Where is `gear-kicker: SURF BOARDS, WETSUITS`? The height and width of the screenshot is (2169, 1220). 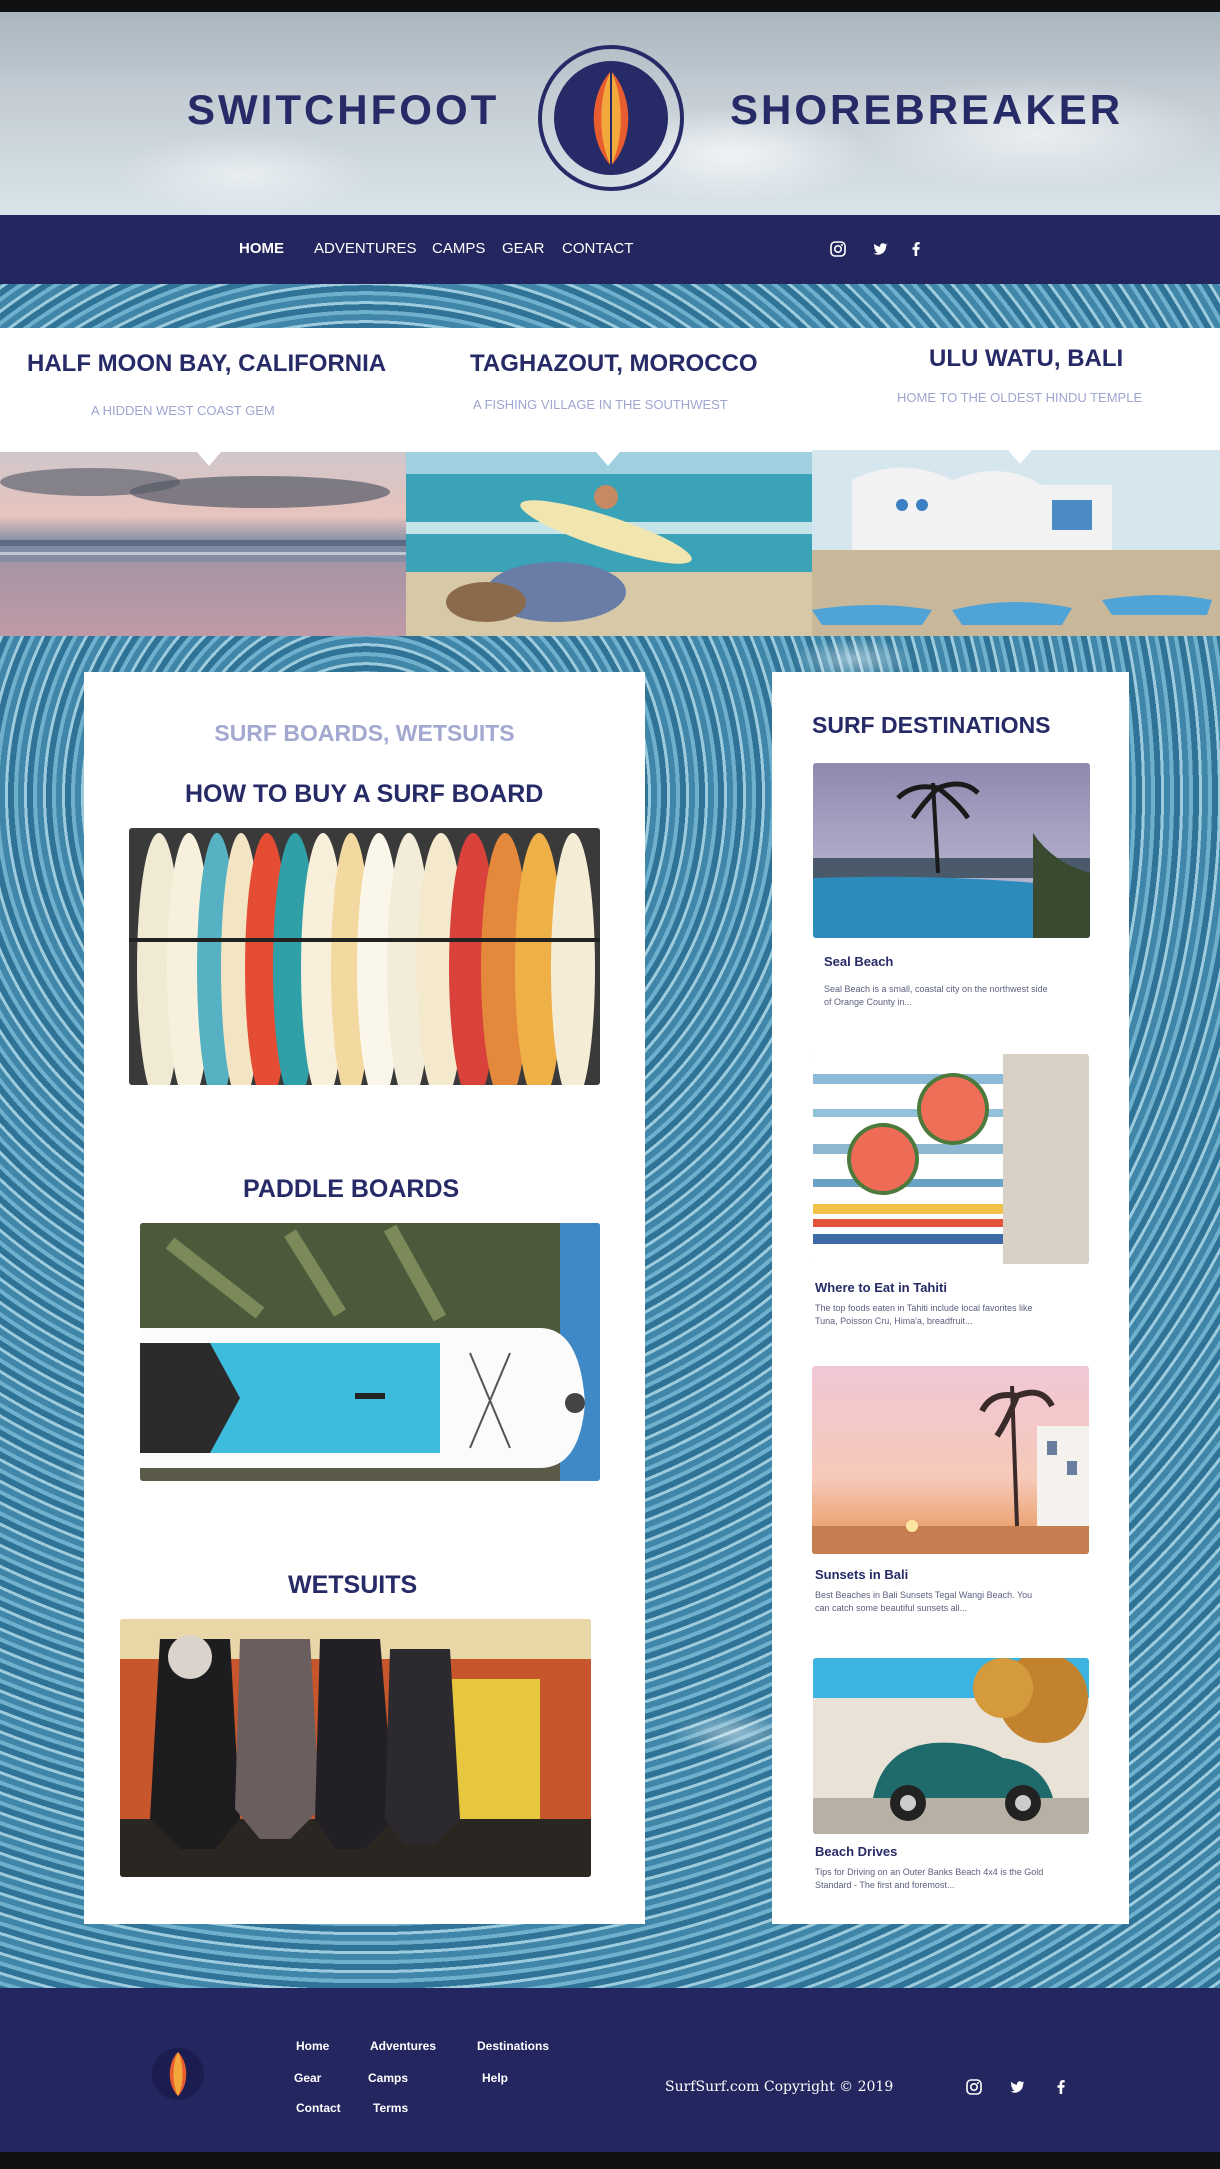
gear-kicker: SURF BOARDS, WETSUITS is located at coordinates (364, 733).